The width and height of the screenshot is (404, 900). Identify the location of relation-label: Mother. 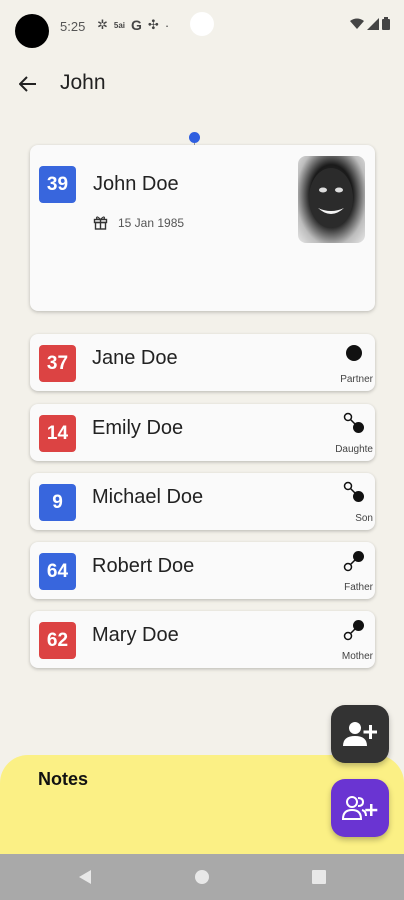
(357, 656).